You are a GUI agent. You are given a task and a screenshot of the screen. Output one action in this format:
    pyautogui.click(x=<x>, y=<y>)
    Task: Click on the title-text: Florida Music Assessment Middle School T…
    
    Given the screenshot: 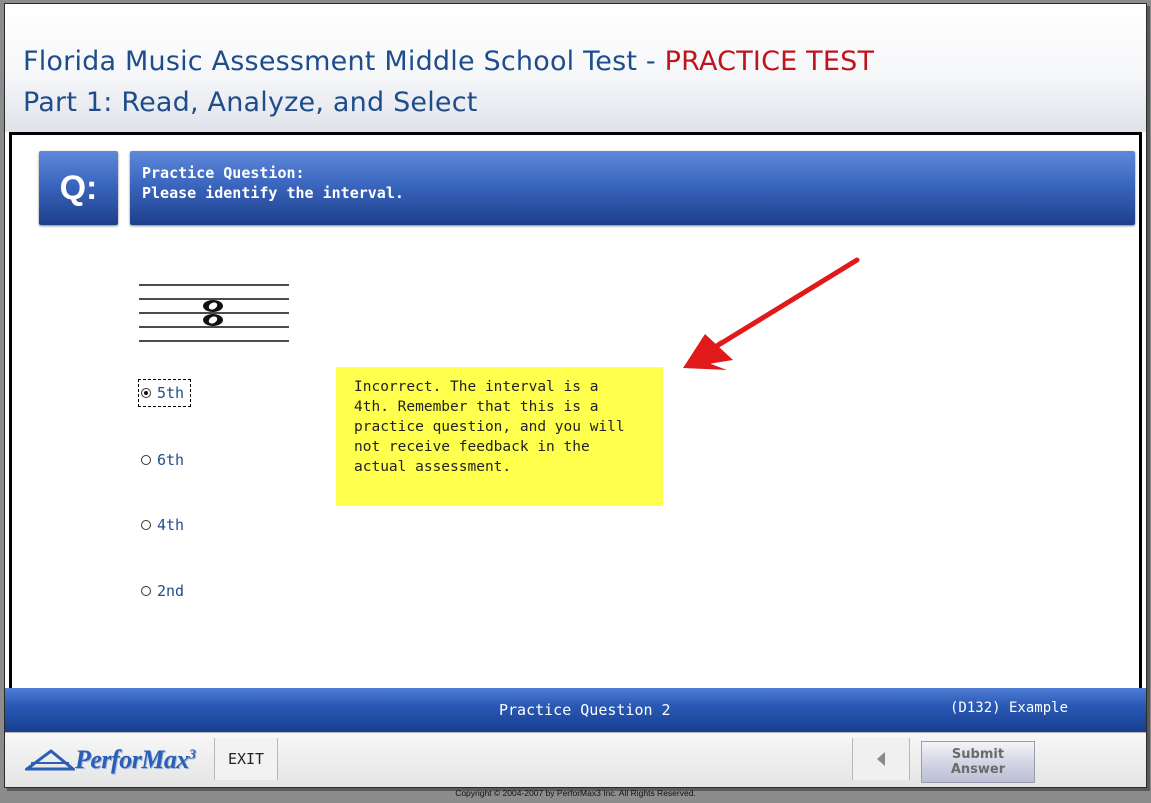 What is the action you would take?
    pyautogui.click(x=344, y=61)
    